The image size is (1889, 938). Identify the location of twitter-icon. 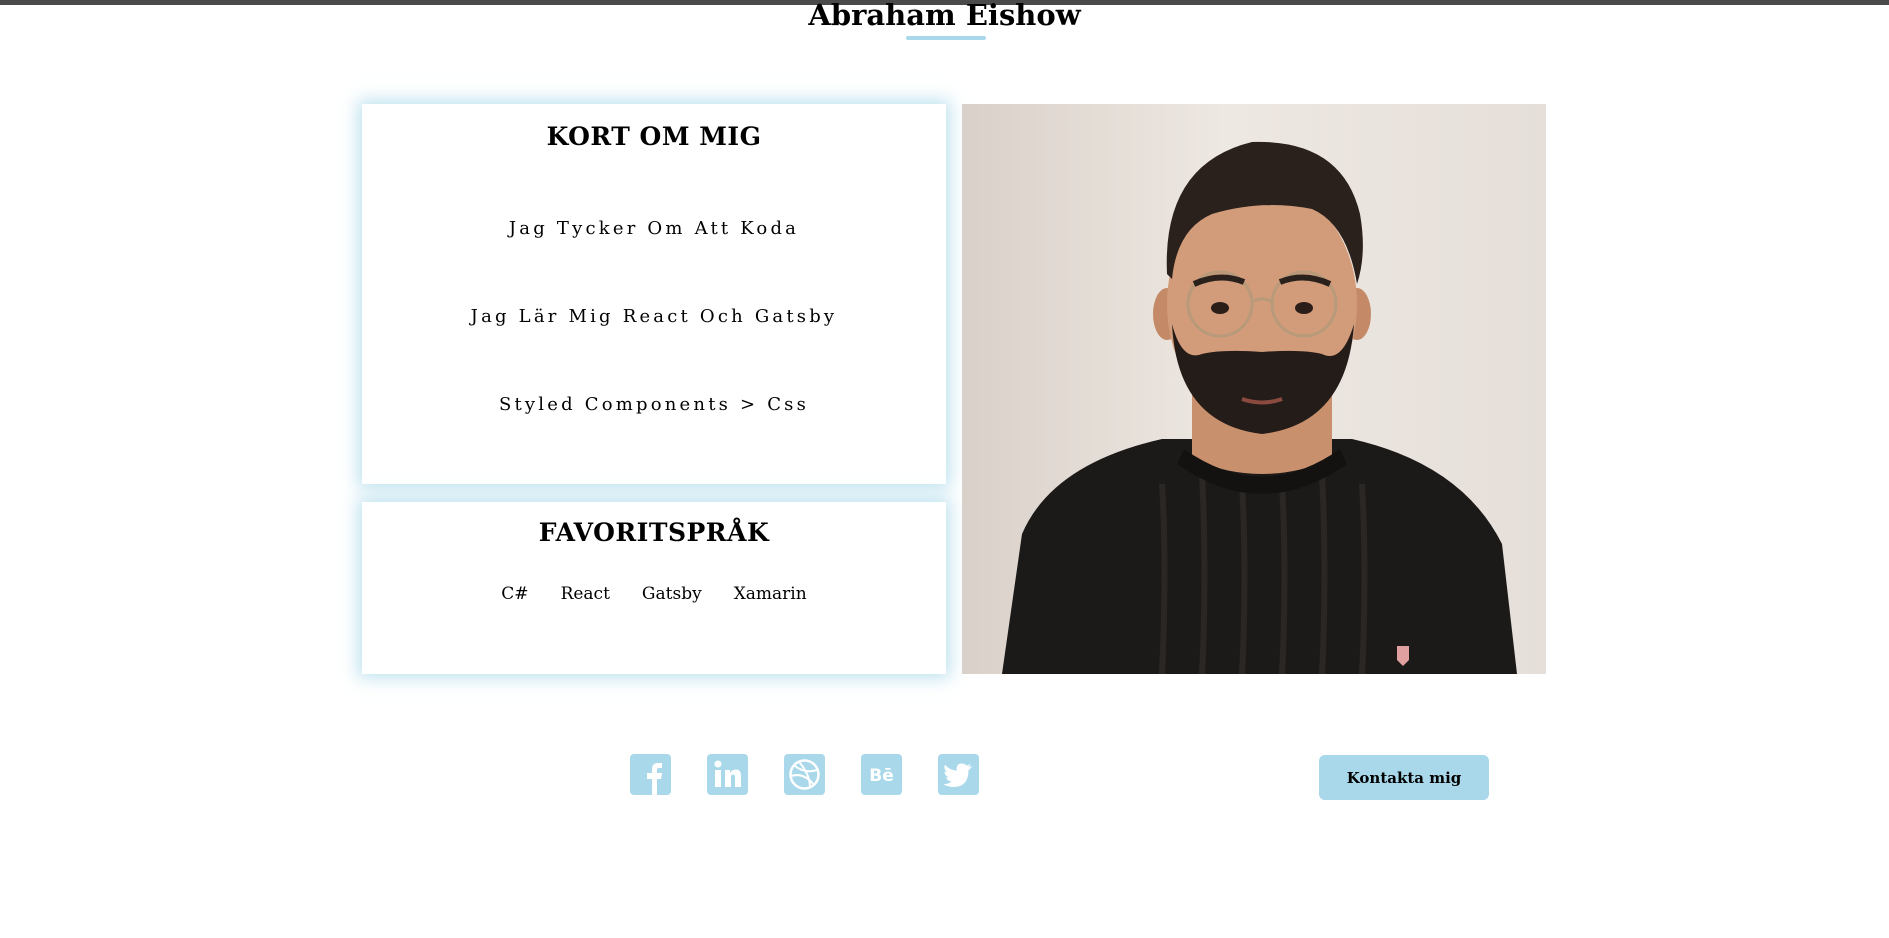
(958, 774).